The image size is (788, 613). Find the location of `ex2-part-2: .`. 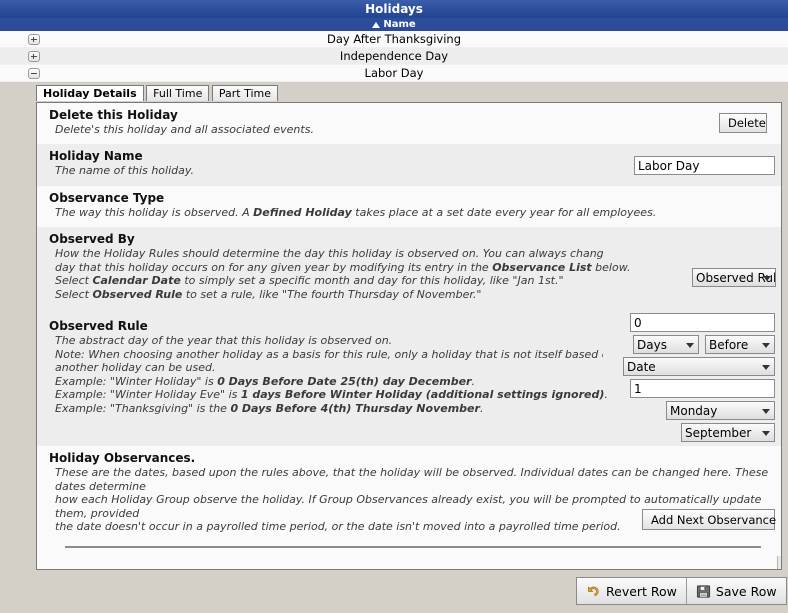

ex2-part-2: . is located at coordinates (606, 394).